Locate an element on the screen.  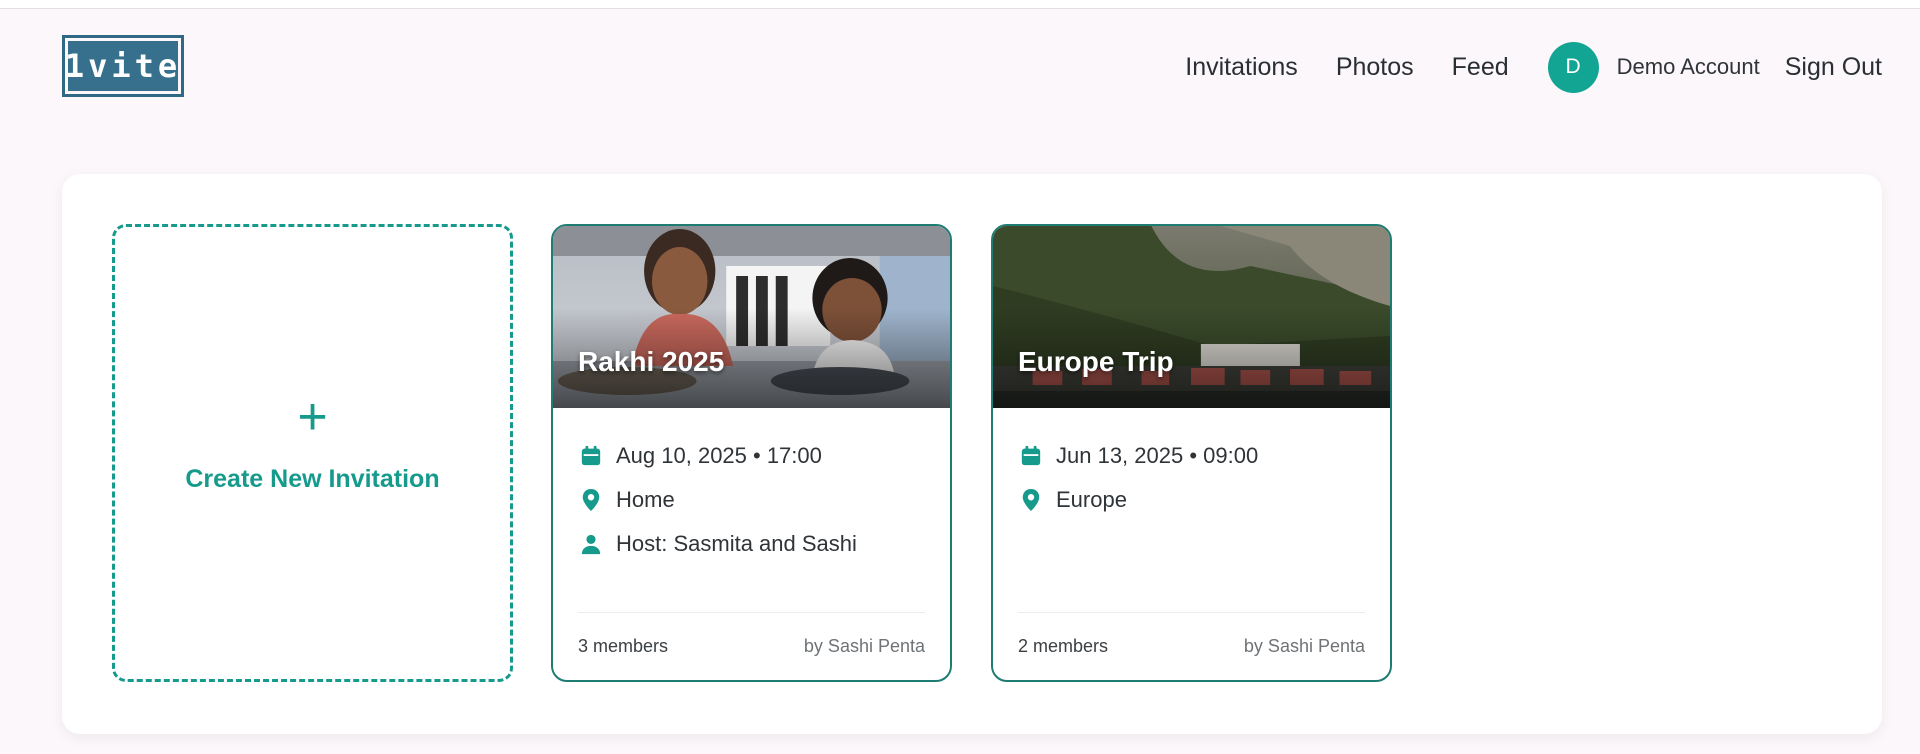
event-location: Home is located at coordinates (645, 499).